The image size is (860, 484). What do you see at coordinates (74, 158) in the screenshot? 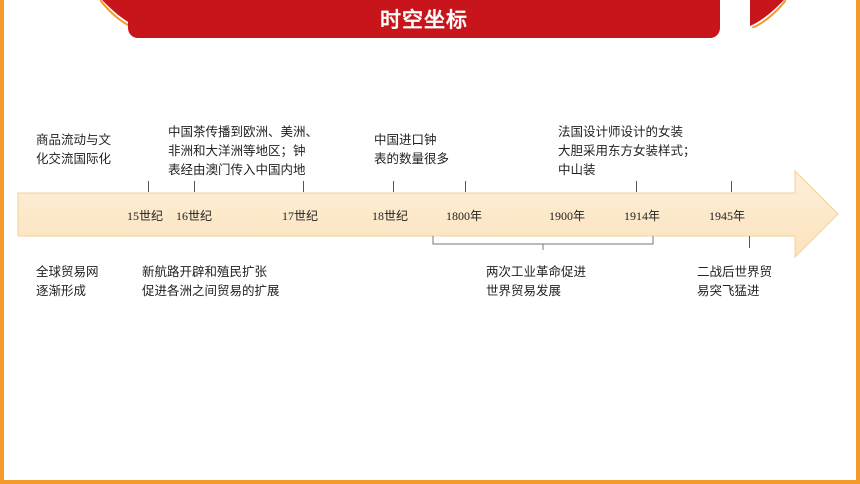
I see `note-line: 化交流国际化` at bounding box center [74, 158].